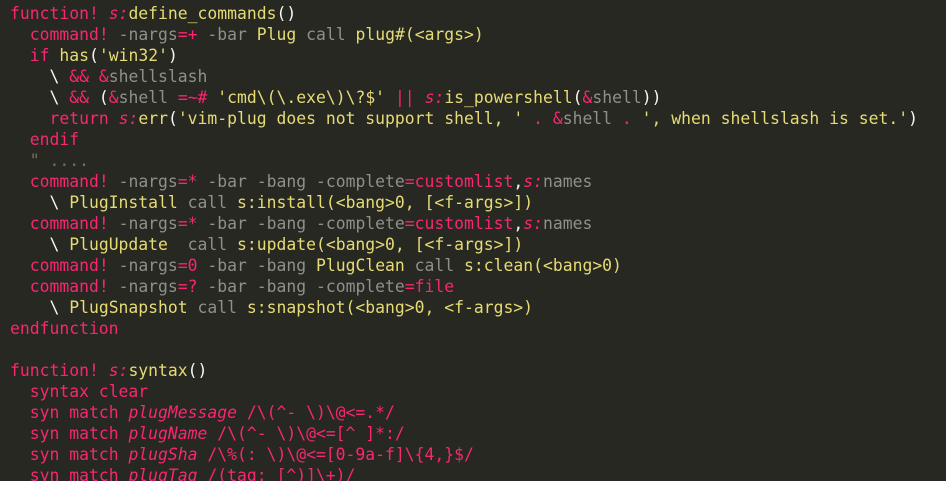 This screenshot has height=481, width=946. What do you see at coordinates (108, 76) in the screenshot?
I see `code-line: \ && &shellslash` at bounding box center [108, 76].